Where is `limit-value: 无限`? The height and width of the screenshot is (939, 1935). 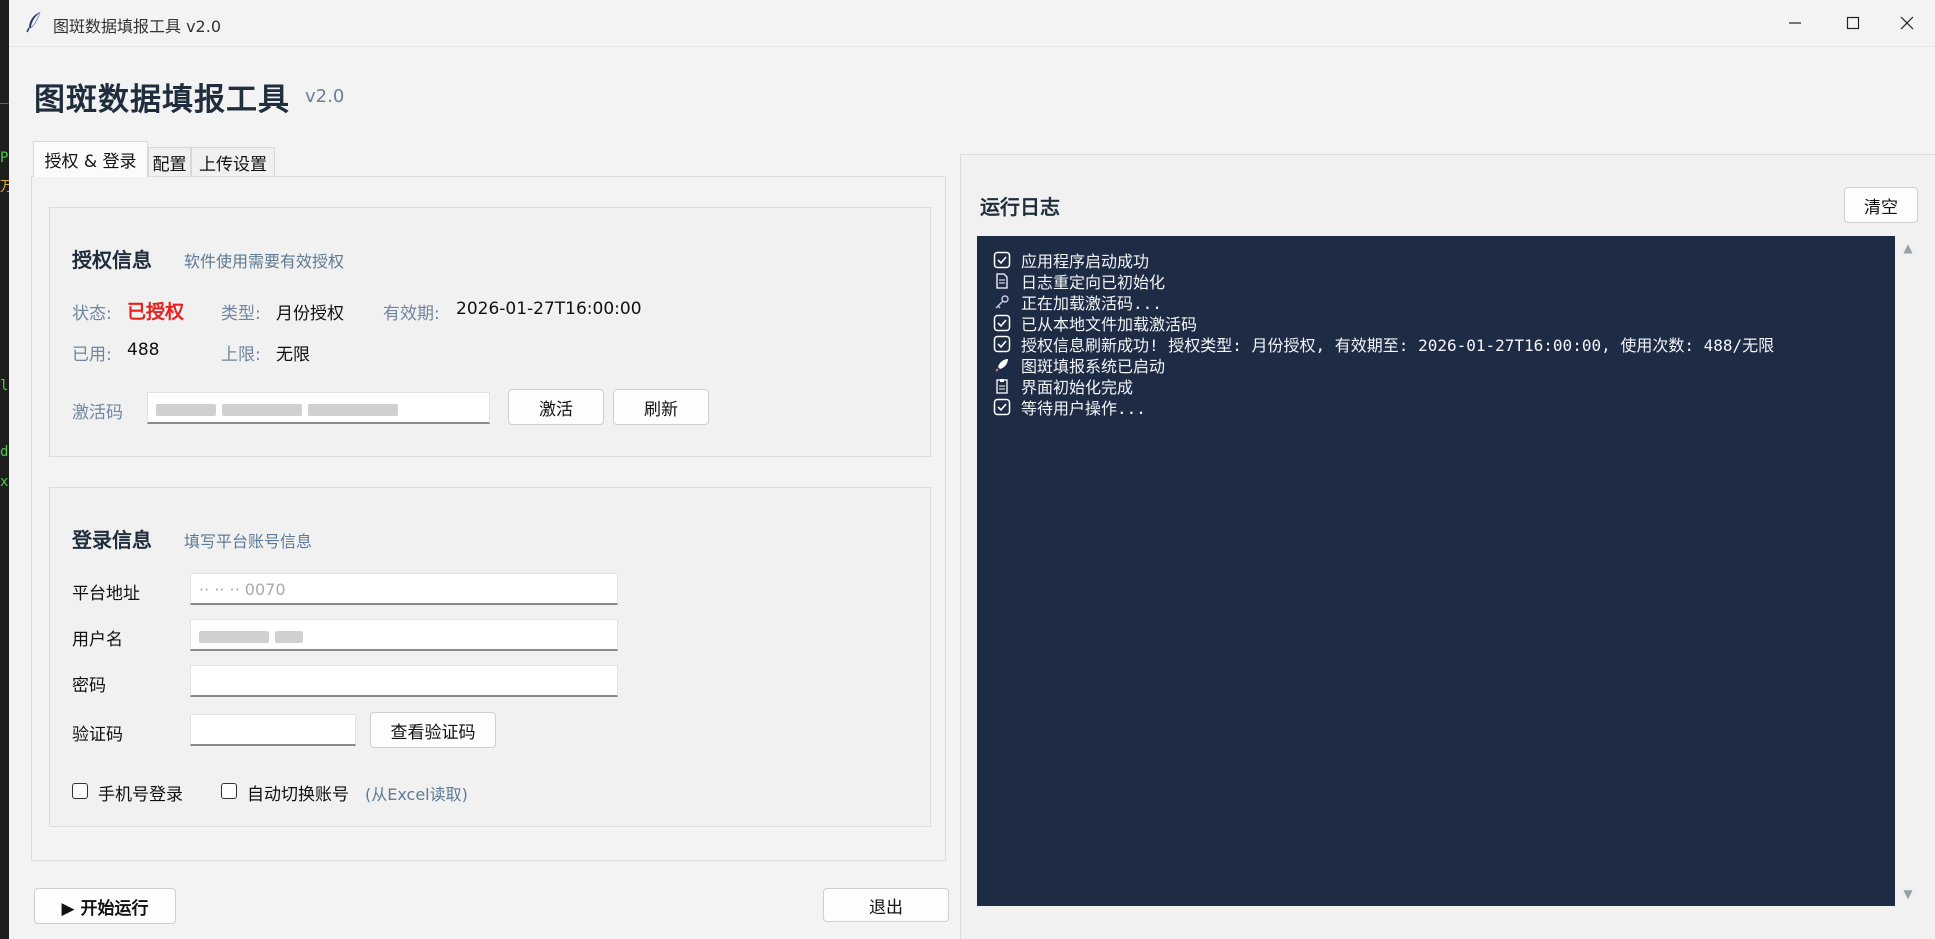 limit-value: 无限 is located at coordinates (293, 355).